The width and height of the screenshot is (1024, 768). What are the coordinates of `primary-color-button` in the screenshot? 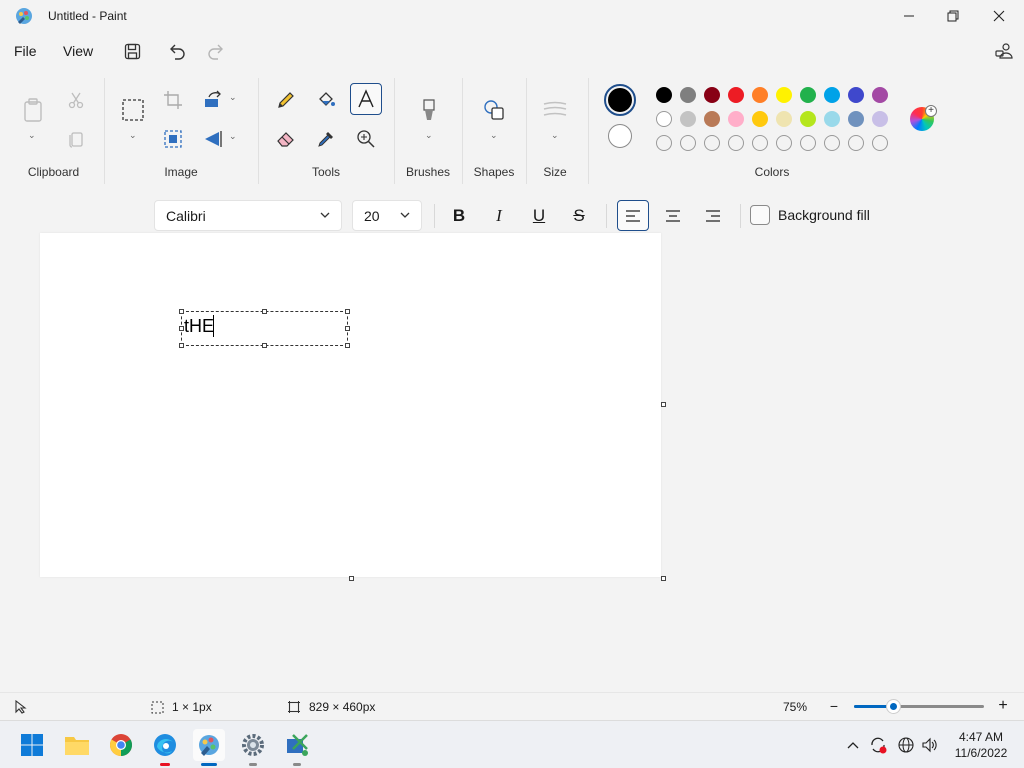 It's located at (620, 100).